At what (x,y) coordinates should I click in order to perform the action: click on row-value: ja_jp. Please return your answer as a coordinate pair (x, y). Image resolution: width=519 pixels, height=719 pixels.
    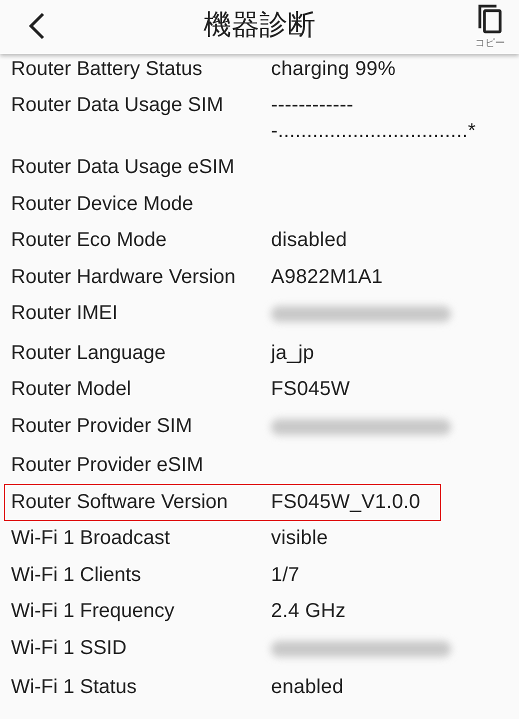
    Looking at the image, I should click on (293, 353).